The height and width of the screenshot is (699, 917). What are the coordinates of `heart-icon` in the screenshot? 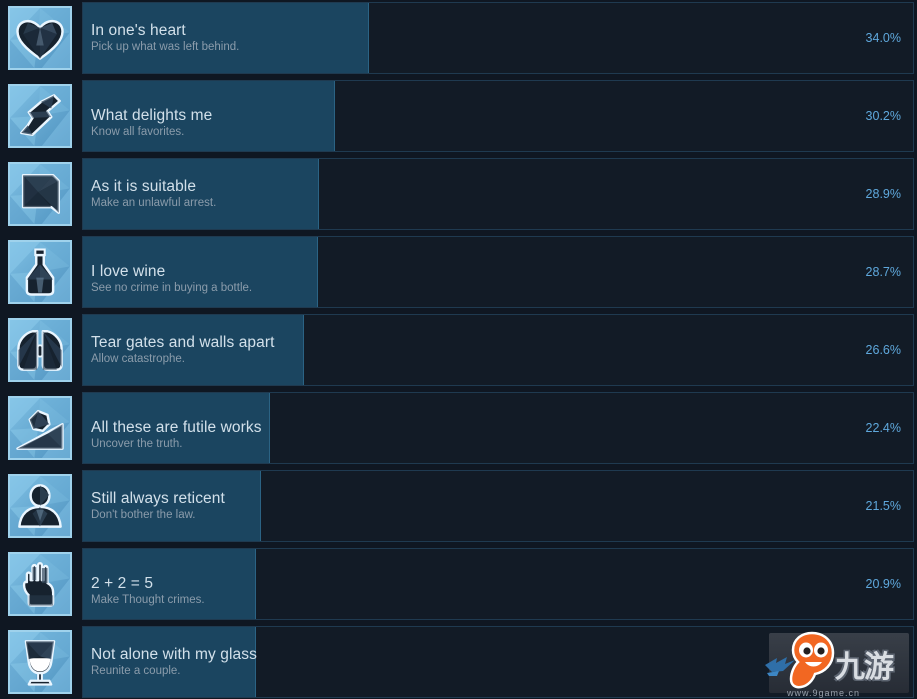 It's located at (40, 38).